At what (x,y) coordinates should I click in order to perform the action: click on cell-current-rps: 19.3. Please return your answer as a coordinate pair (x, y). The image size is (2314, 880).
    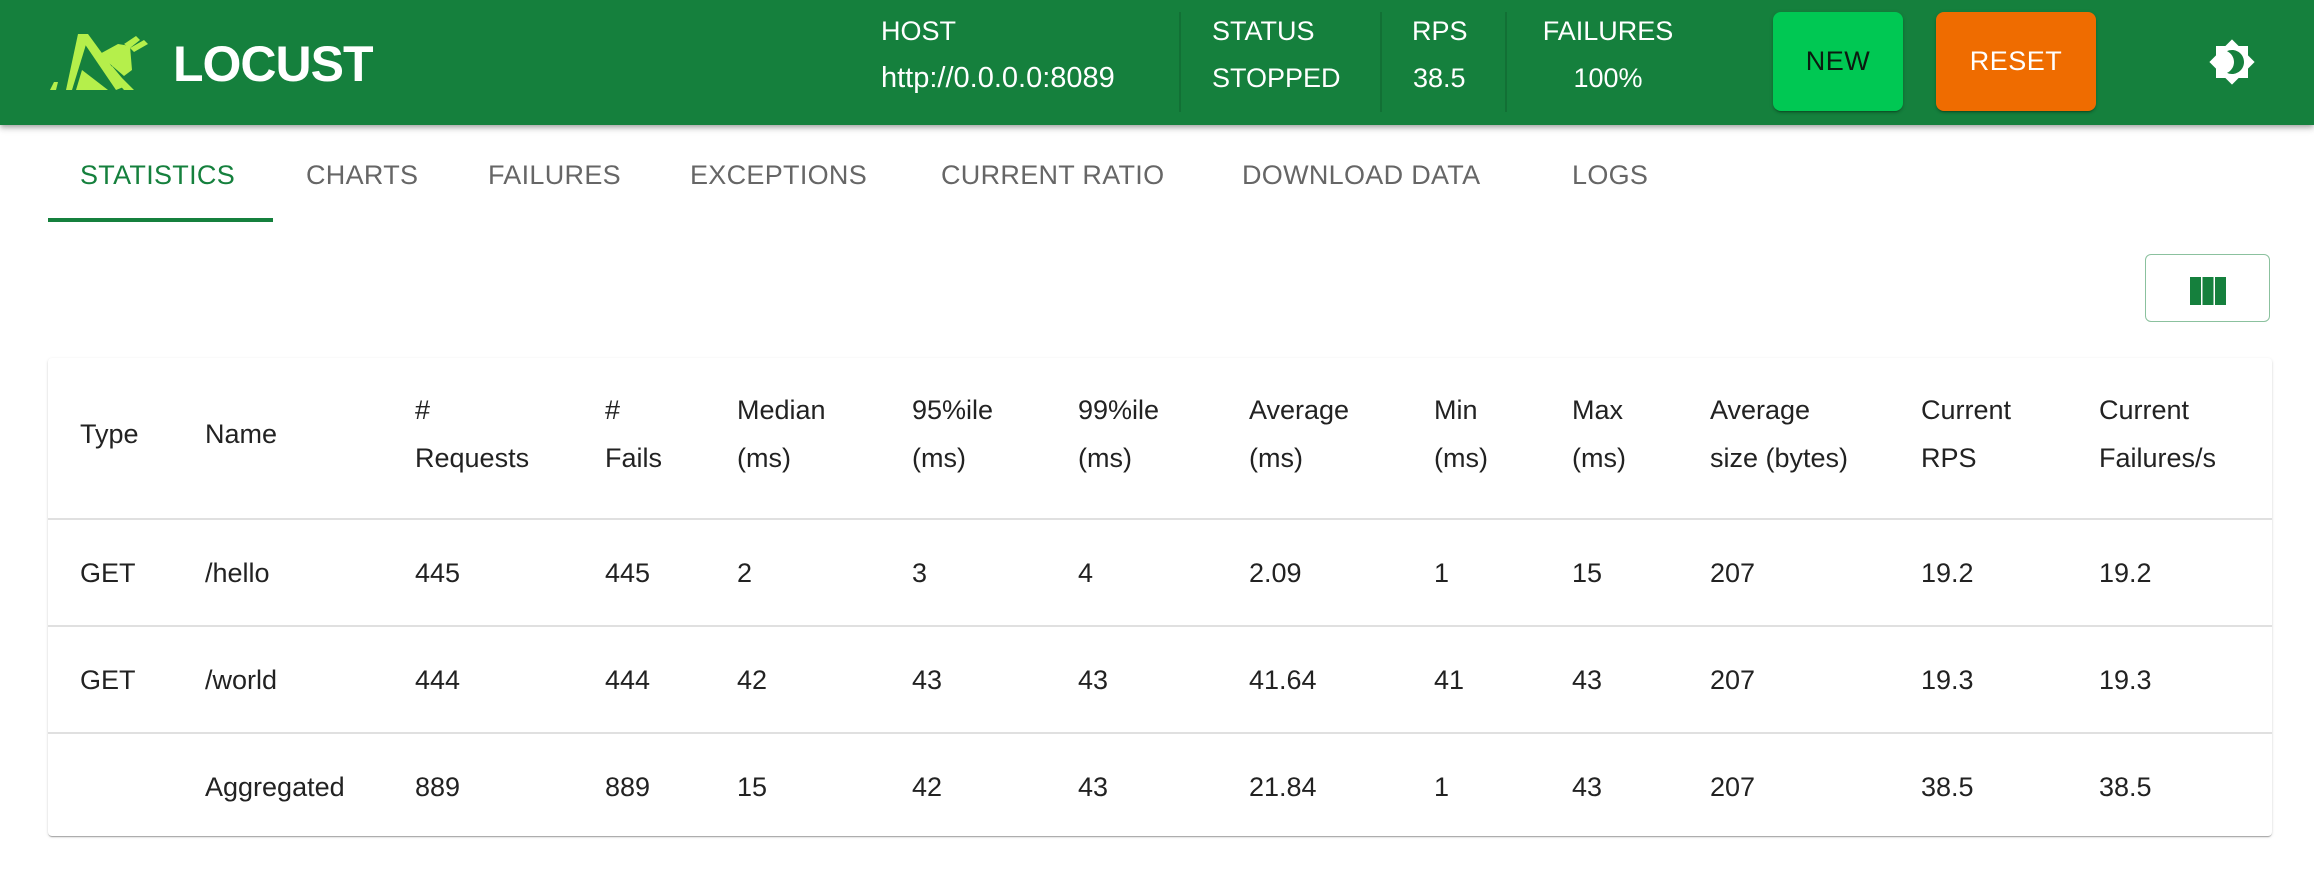
    Looking at the image, I should click on (1947, 680).